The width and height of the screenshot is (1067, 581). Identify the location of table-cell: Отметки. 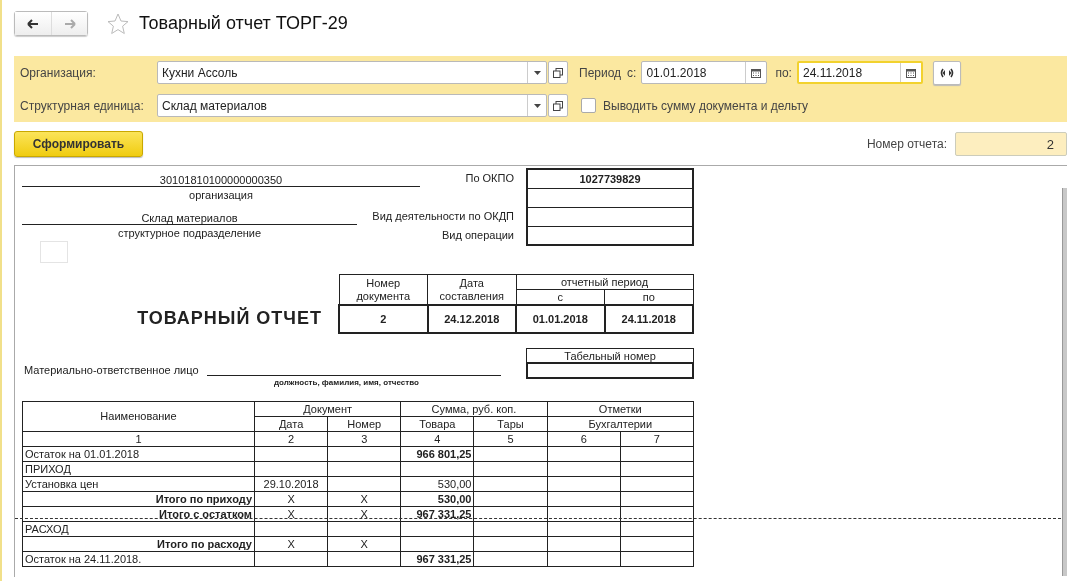
(620, 409).